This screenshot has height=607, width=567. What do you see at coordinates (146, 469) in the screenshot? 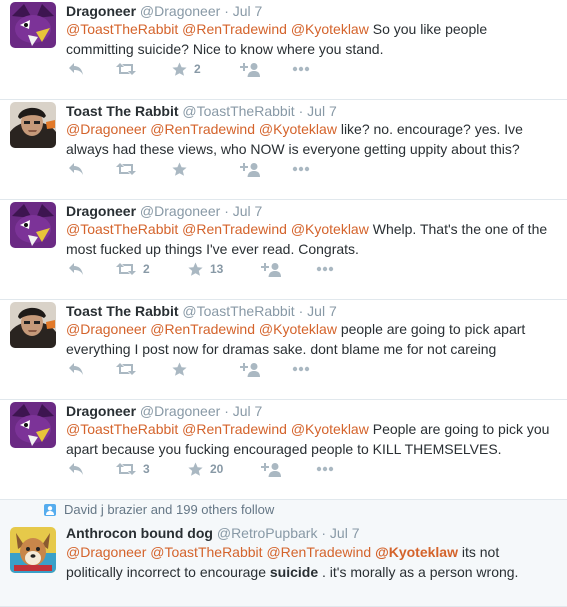
I see `retweet-count: 3` at bounding box center [146, 469].